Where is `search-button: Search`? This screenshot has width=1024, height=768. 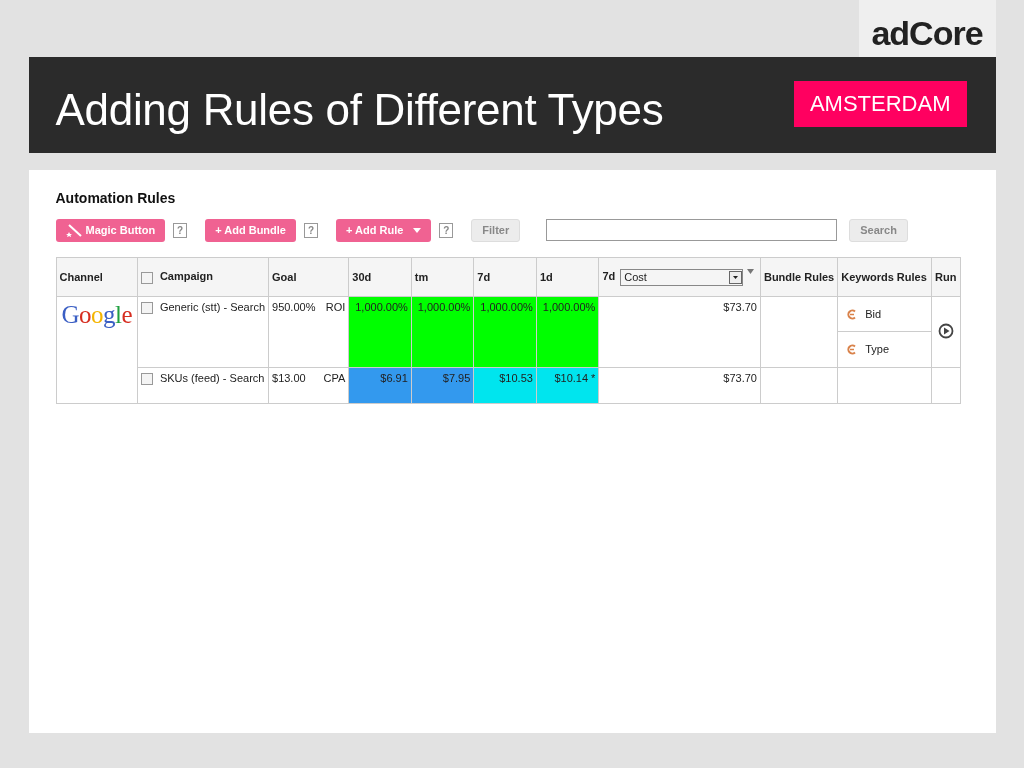
search-button: Search is located at coordinates (878, 230).